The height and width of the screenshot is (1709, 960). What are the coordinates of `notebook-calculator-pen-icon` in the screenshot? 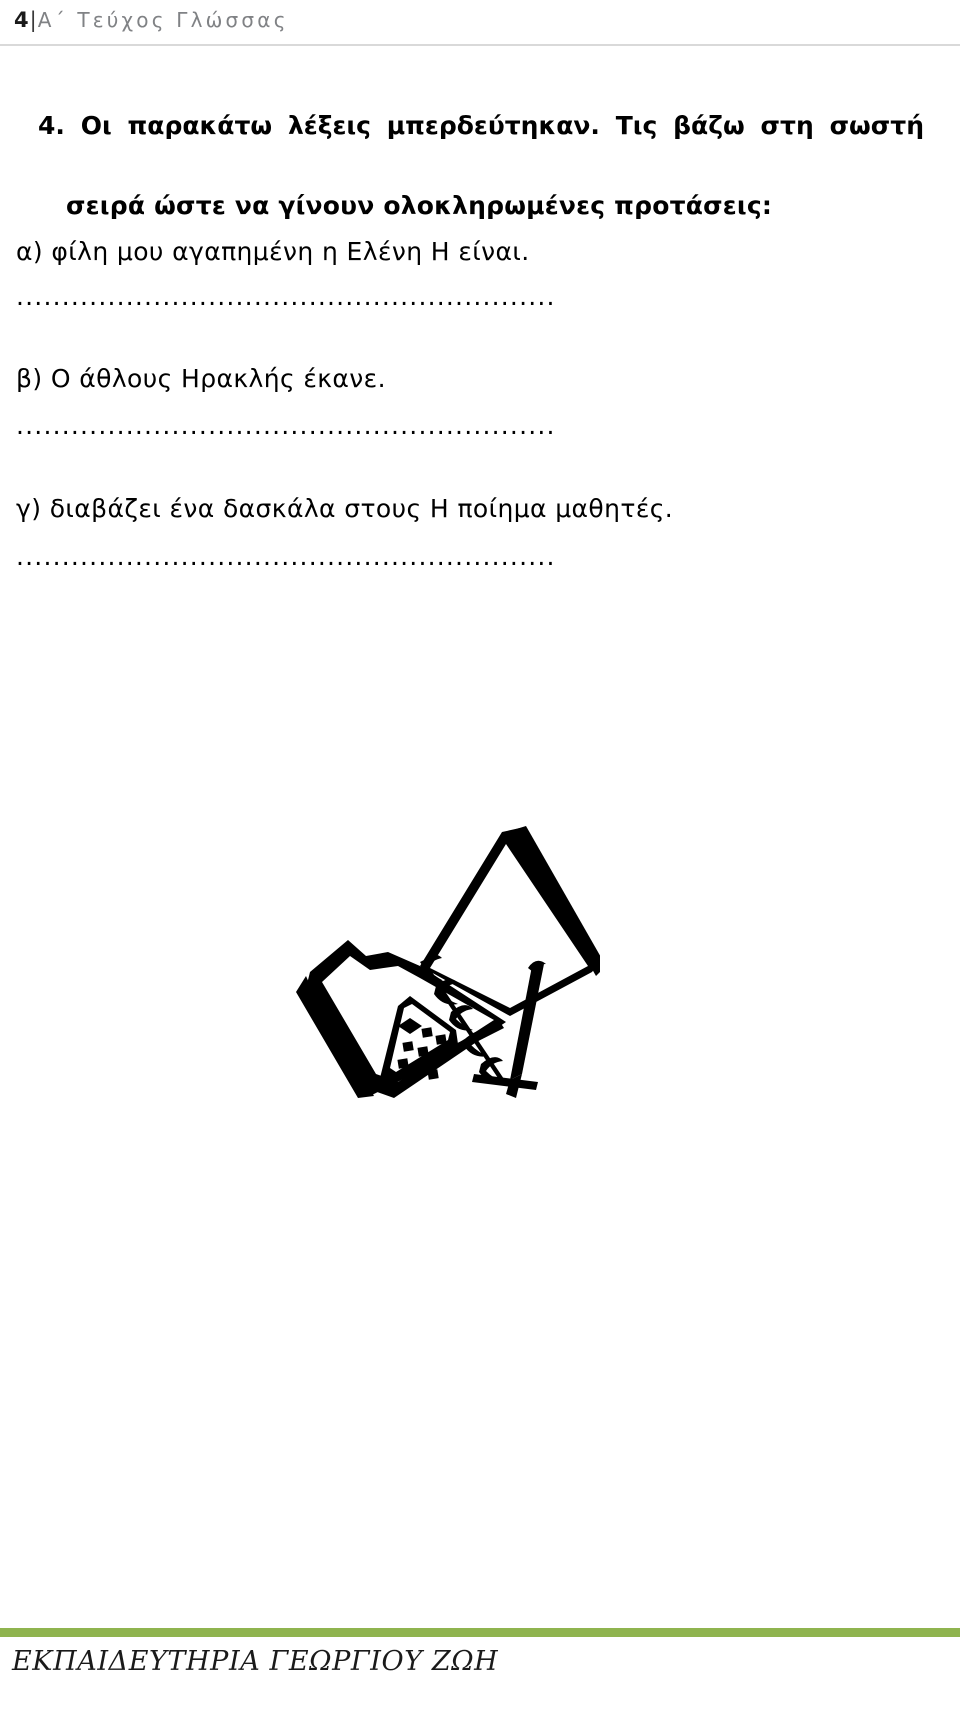 It's located at (435, 961).